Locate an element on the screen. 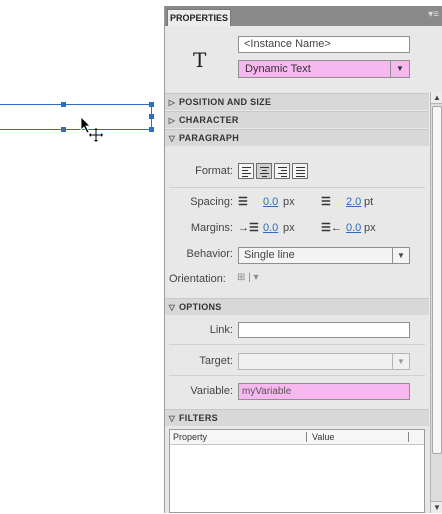 The image size is (442, 514). align-right-button is located at coordinates (282, 171).